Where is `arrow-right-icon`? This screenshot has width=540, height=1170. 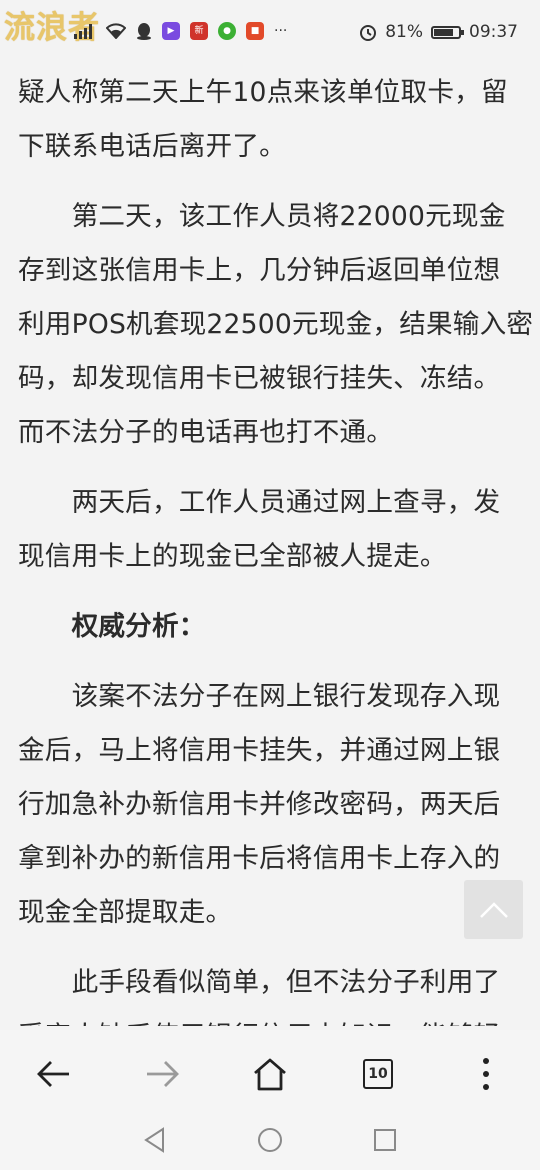
arrow-right-icon is located at coordinates (163, 1074).